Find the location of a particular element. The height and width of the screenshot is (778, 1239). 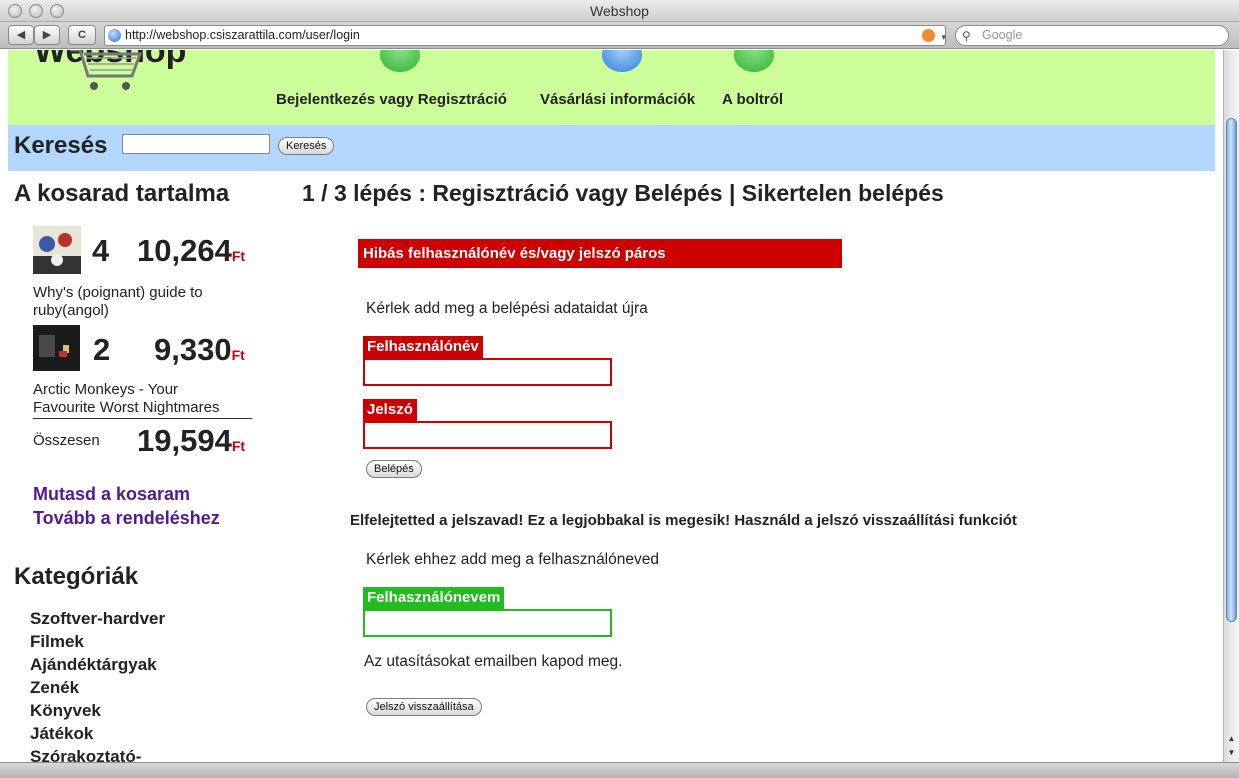

login-button: Belépés is located at coordinates (394, 469).